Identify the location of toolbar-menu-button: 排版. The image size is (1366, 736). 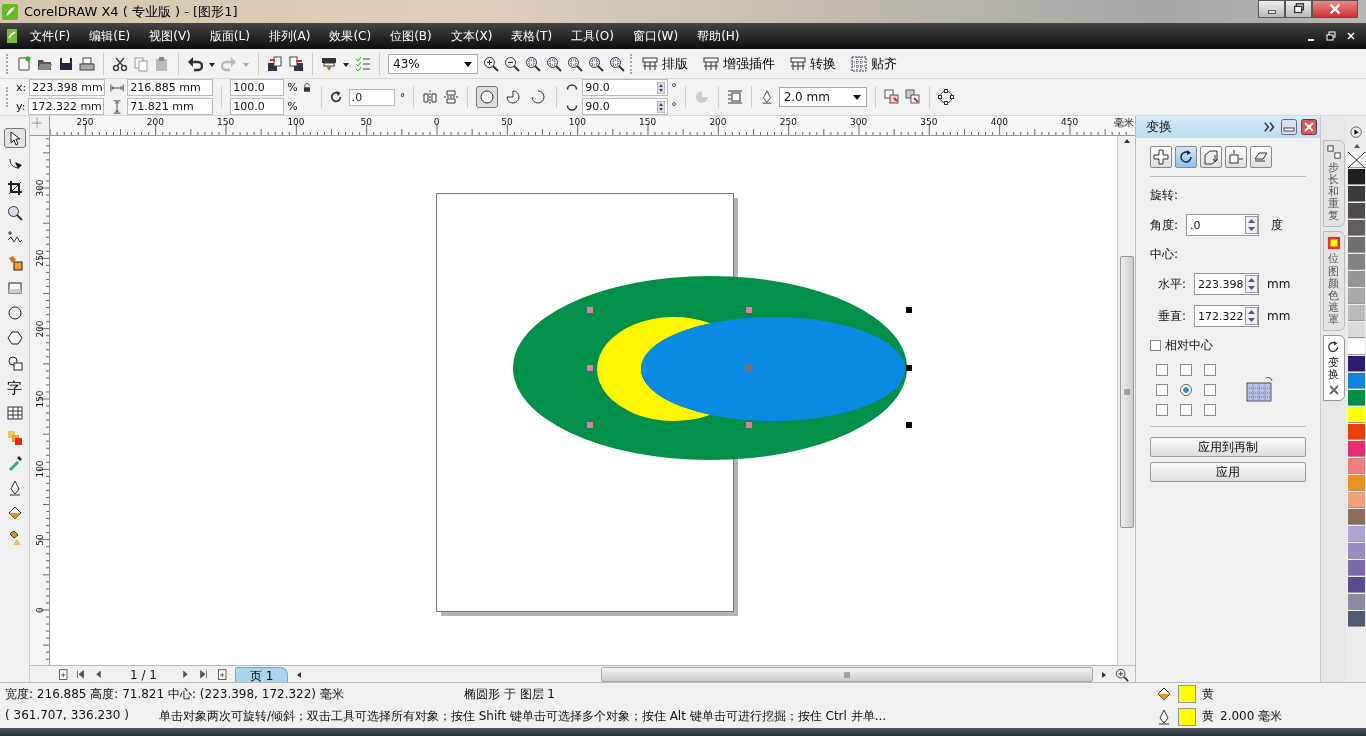
(668, 63).